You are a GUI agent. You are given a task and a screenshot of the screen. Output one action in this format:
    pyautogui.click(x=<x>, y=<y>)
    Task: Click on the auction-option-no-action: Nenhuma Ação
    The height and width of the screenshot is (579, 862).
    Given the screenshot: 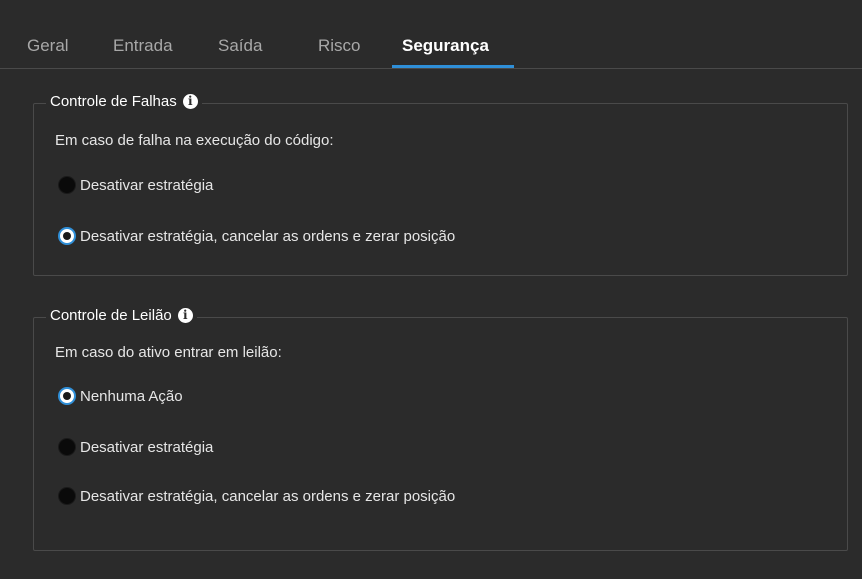 What is the action you would take?
    pyautogui.click(x=120, y=396)
    